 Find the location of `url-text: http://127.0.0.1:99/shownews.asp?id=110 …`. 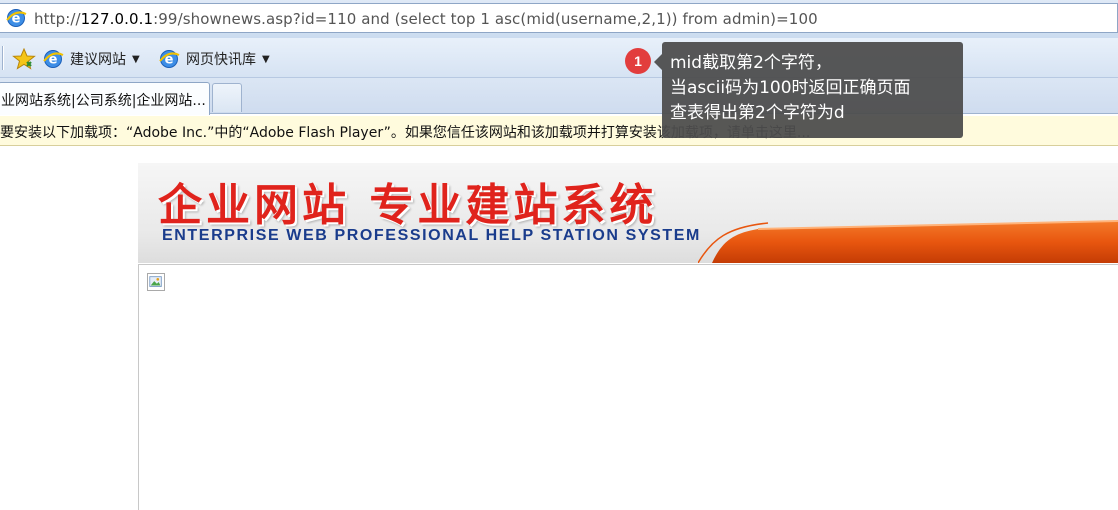

url-text: http://127.0.0.1:99/shownews.asp?id=110 … is located at coordinates (426, 19).